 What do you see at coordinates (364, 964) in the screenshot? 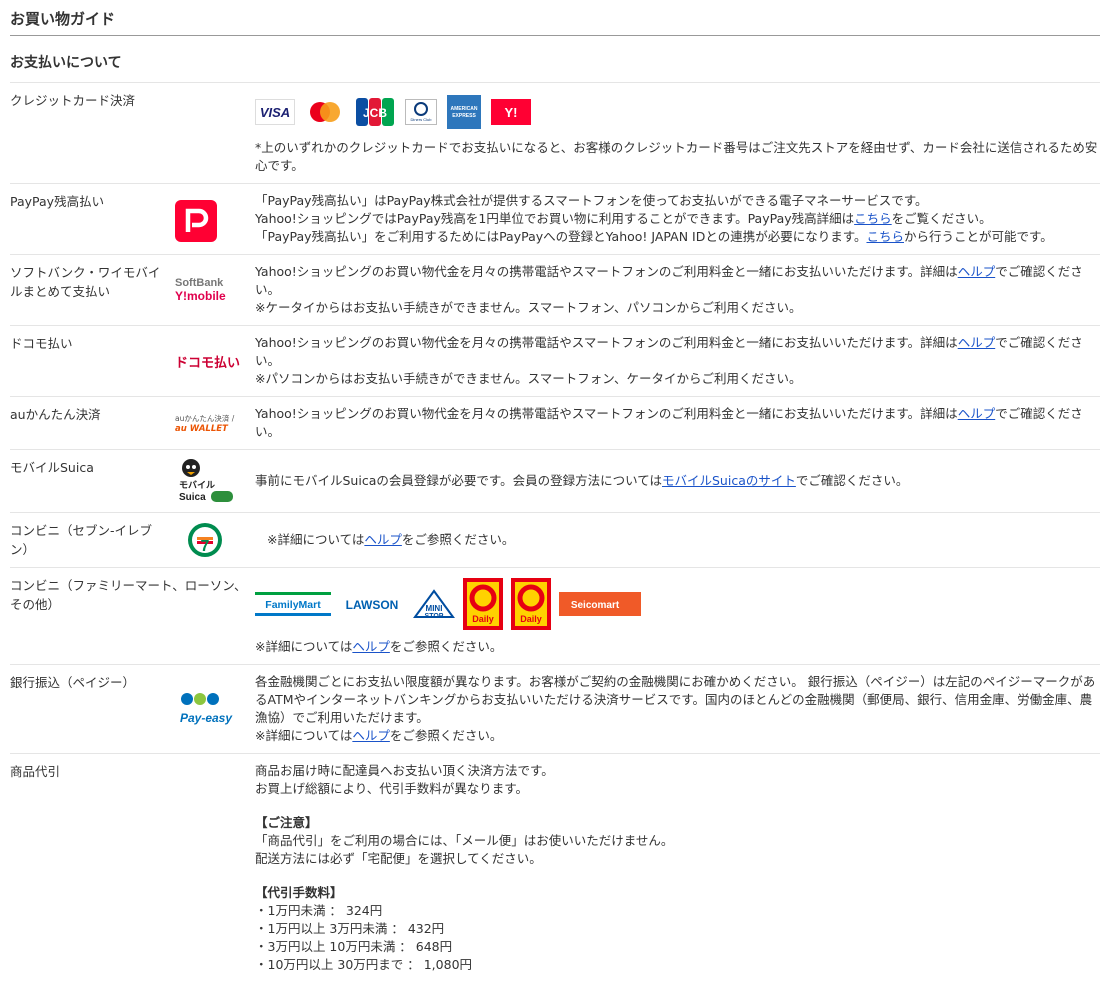
I see `fee-item: ・10万円以上 30万円まで ： 1,080円` at bounding box center [364, 964].